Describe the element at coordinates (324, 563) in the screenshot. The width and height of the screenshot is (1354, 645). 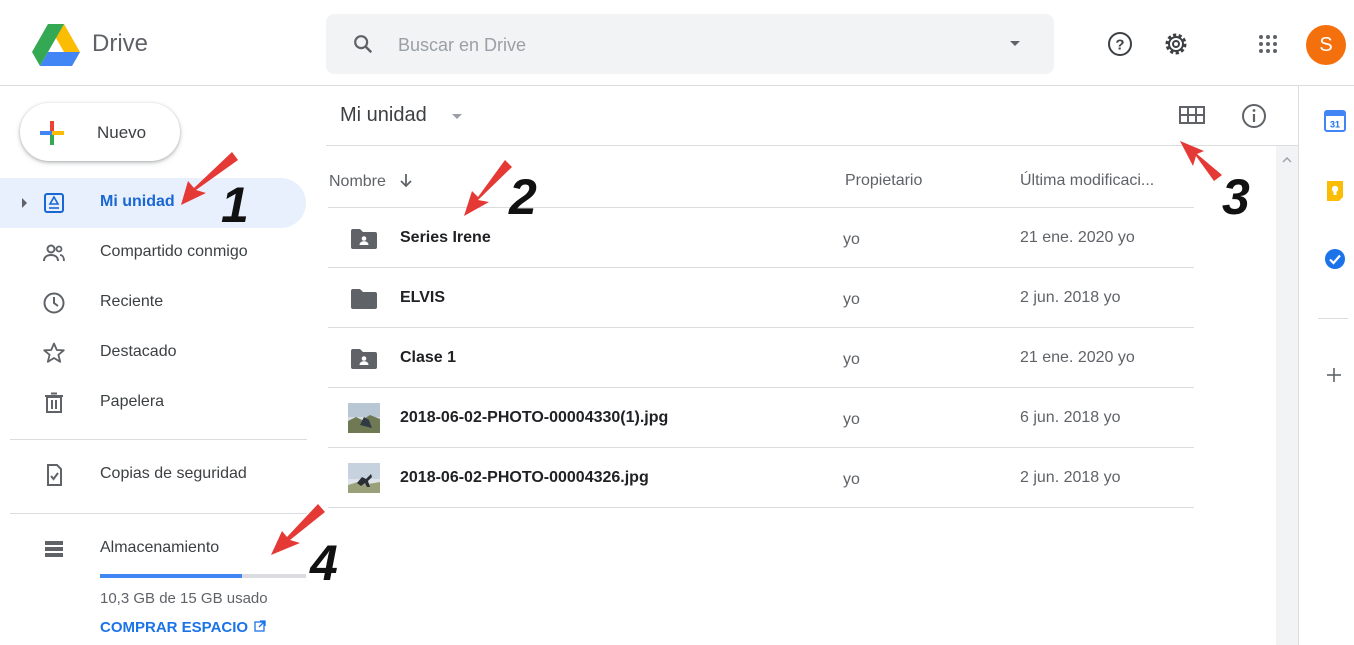
I see `annotation-label-4: 4` at that location.